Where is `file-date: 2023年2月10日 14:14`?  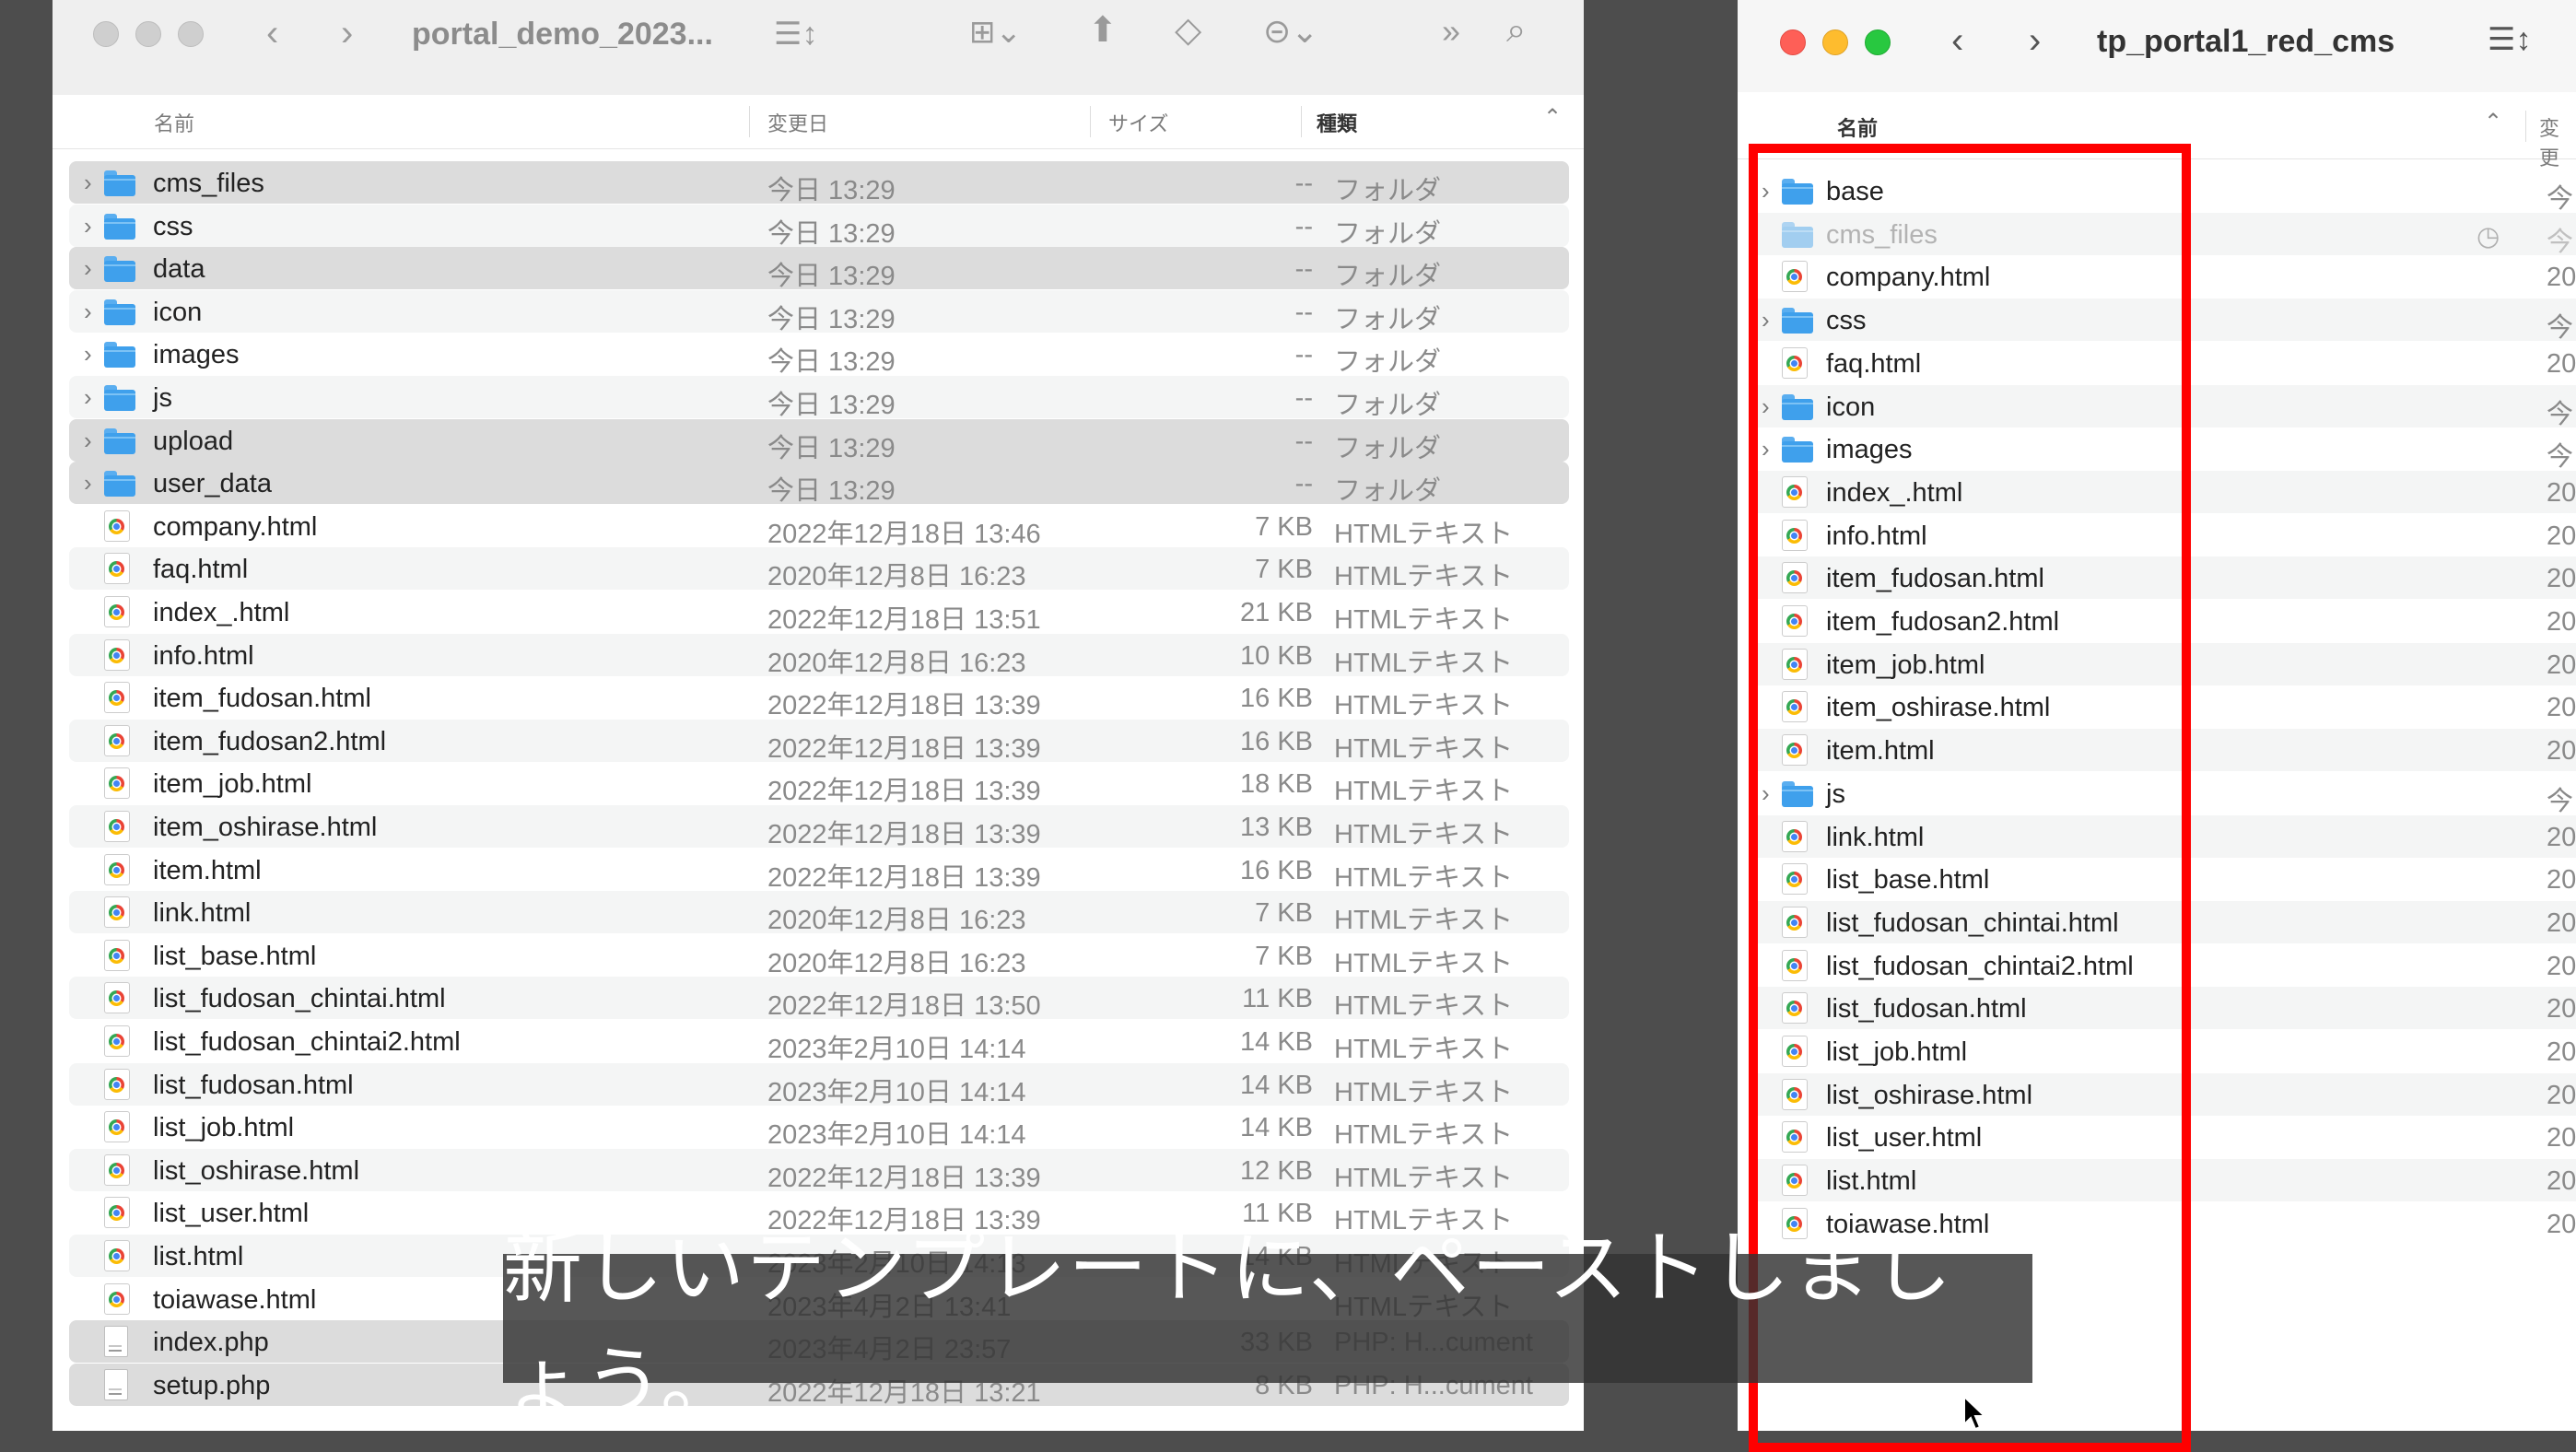
file-date: 2023年2月10日 14:14 is located at coordinates (896, 1049).